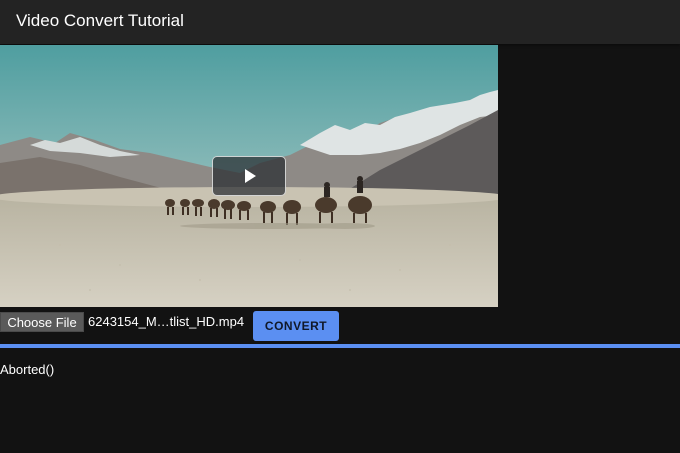 This screenshot has height=453, width=680. What do you see at coordinates (27, 369) in the screenshot?
I see `status-message: Aborted()` at bounding box center [27, 369].